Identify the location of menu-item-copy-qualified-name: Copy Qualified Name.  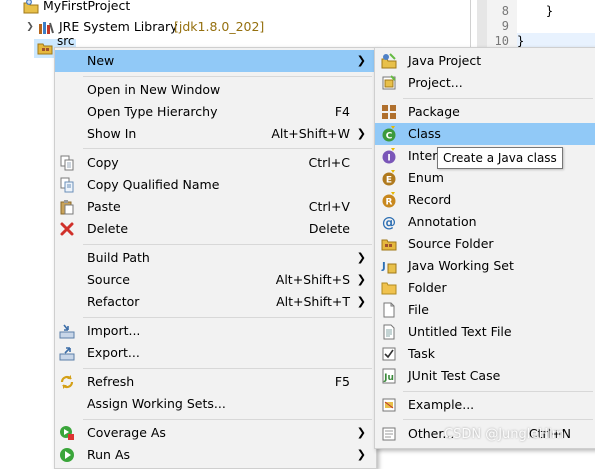
(215, 185).